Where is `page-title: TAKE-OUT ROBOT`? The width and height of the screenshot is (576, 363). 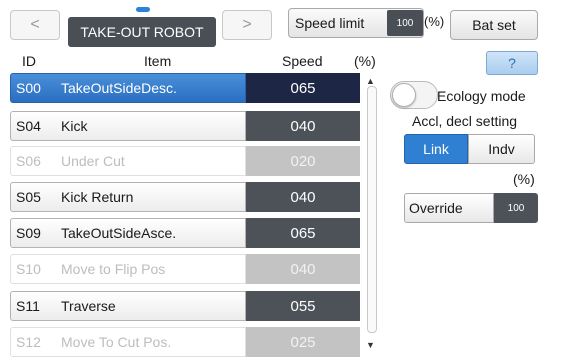
page-title: TAKE-OUT ROBOT is located at coordinates (142, 32).